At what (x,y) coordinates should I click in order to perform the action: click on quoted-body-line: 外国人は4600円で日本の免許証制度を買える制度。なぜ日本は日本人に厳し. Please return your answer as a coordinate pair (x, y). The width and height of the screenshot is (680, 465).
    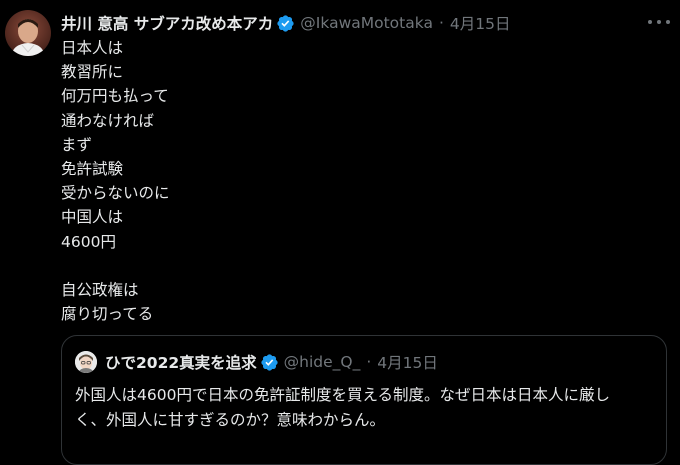
    Looking at the image, I should click on (342, 395).